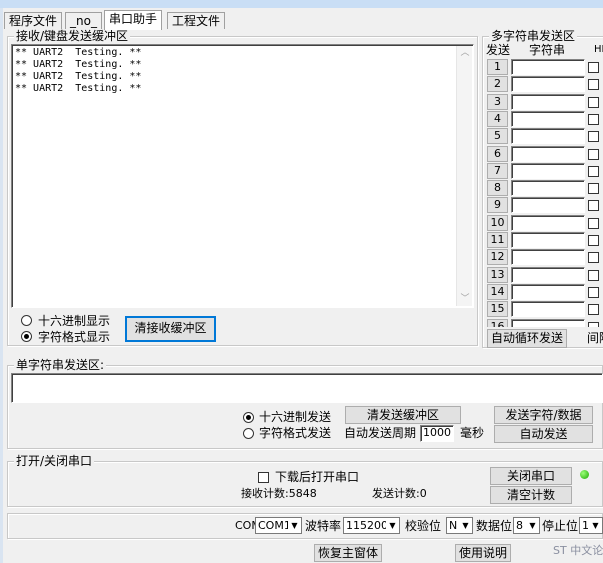 The height and width of the screenshot is (563, 603). What do you see at coordinates (497, 275) in the screenshot?
I see `multi-send-row-button: 13` at bounding box center [497, 275].